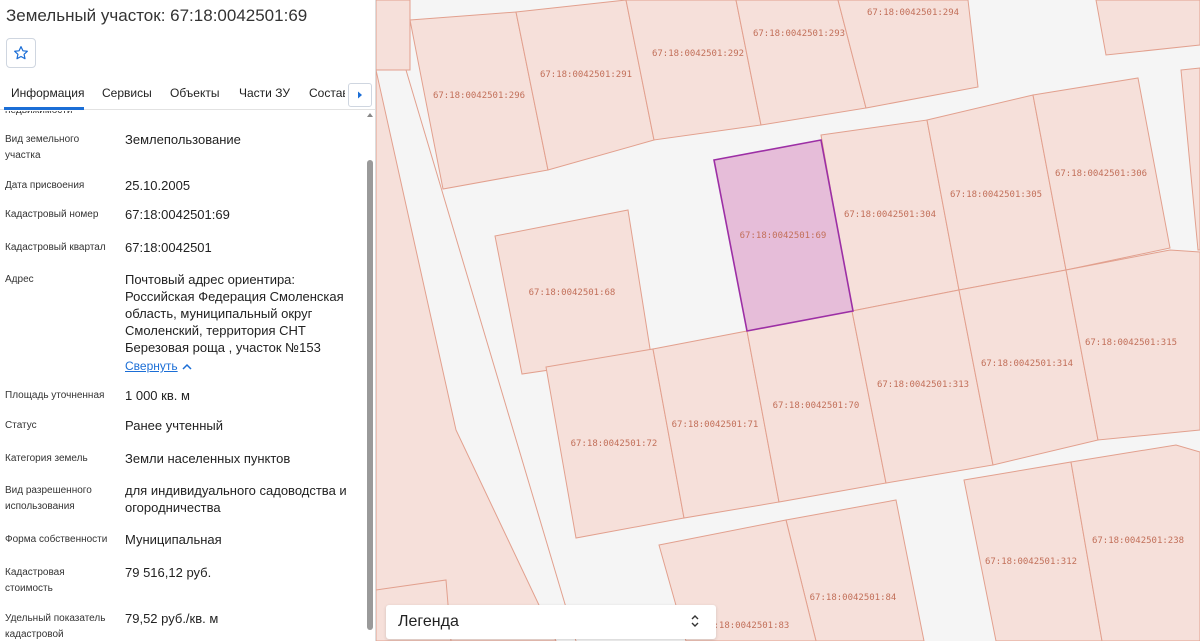  What do you see at coordinates (19, 279) in the screenshot?
I see `field-label: Адрес` at bounding box center [19, 279].